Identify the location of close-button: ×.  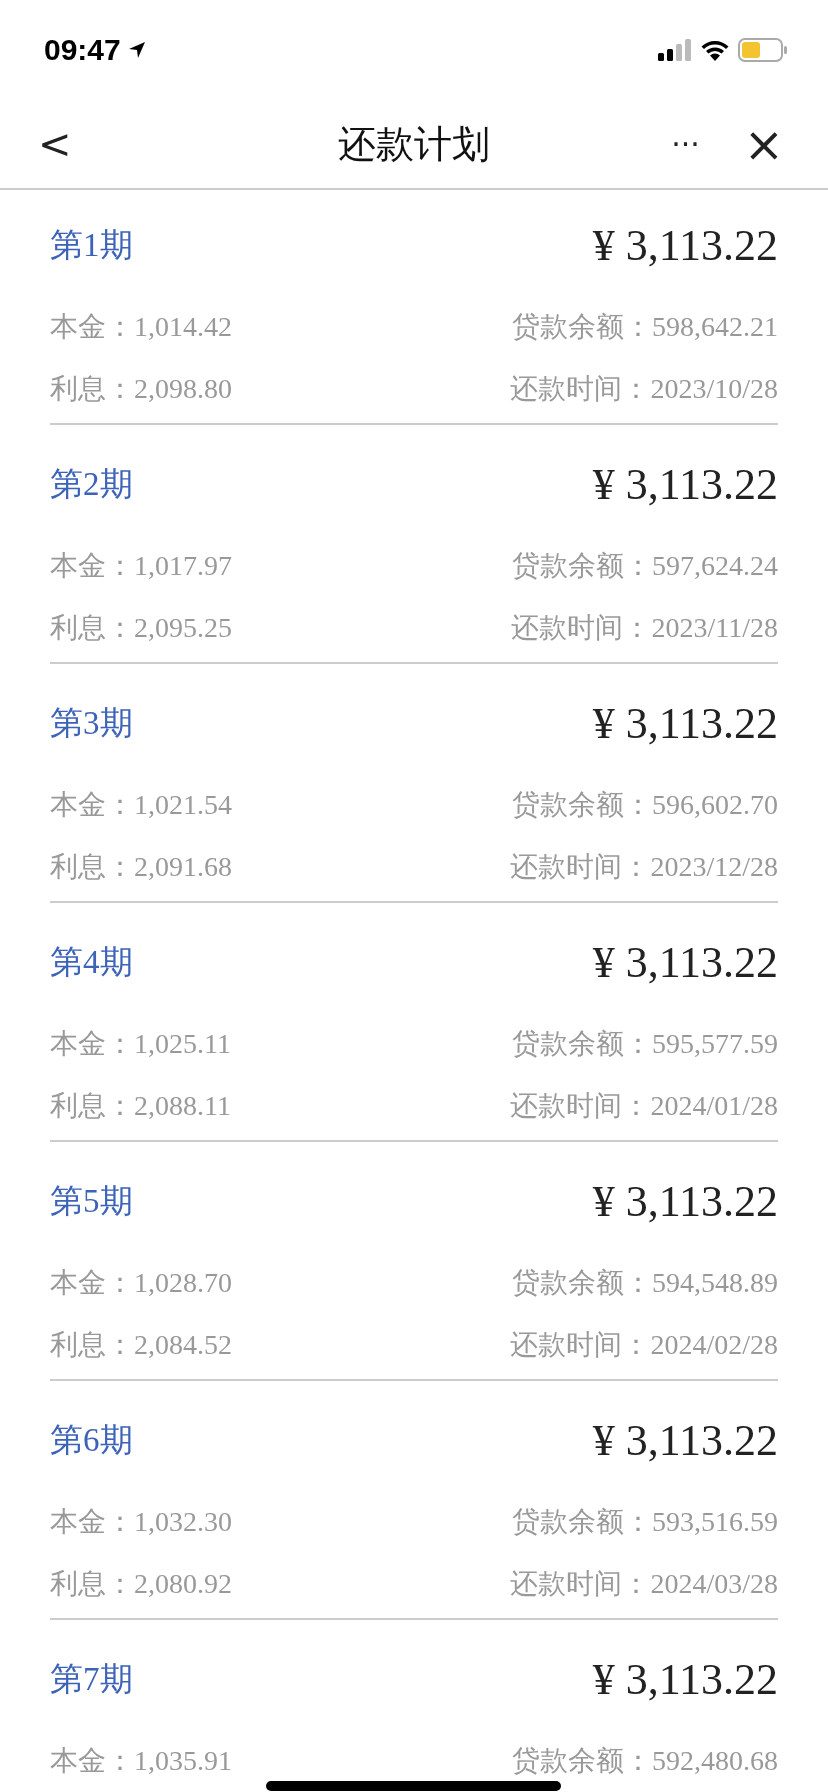
(763, 144).